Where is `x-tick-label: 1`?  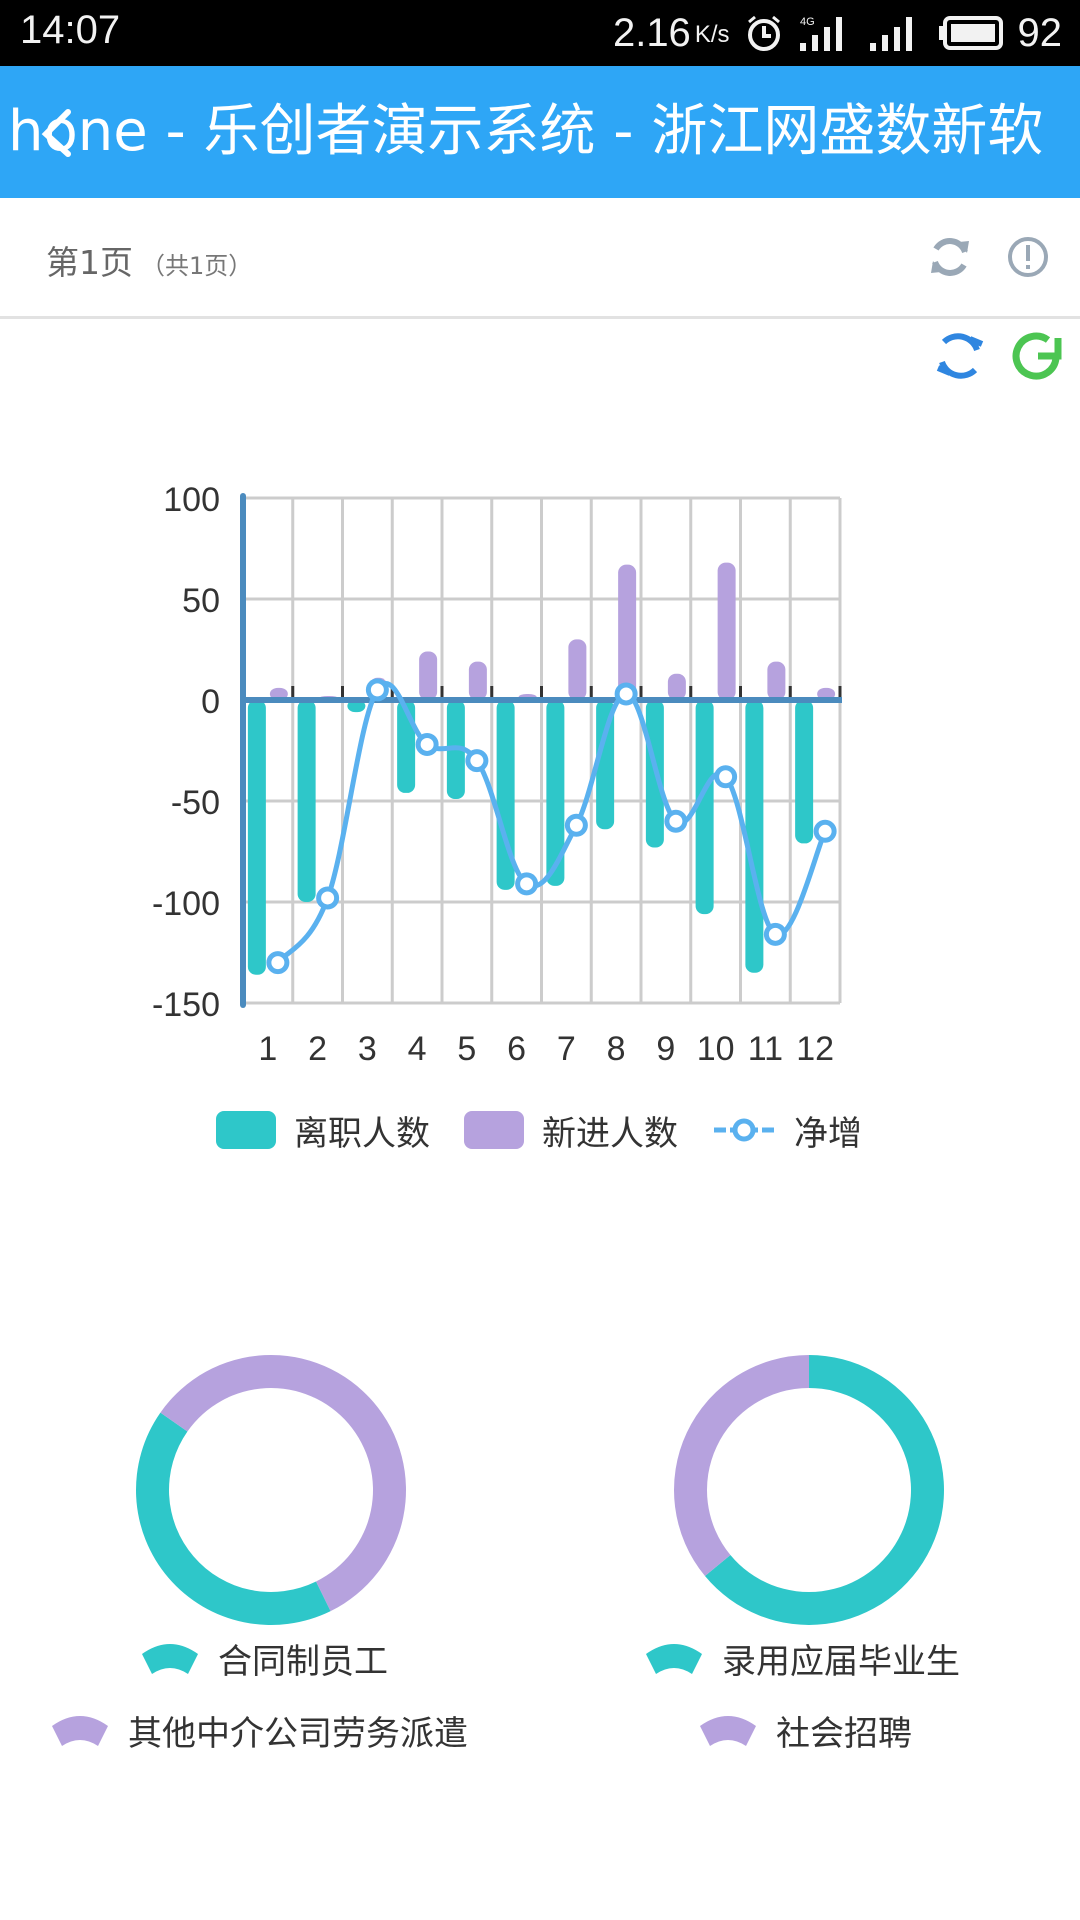
x-tick-label: 1 is located at coordinates (267, 1049).